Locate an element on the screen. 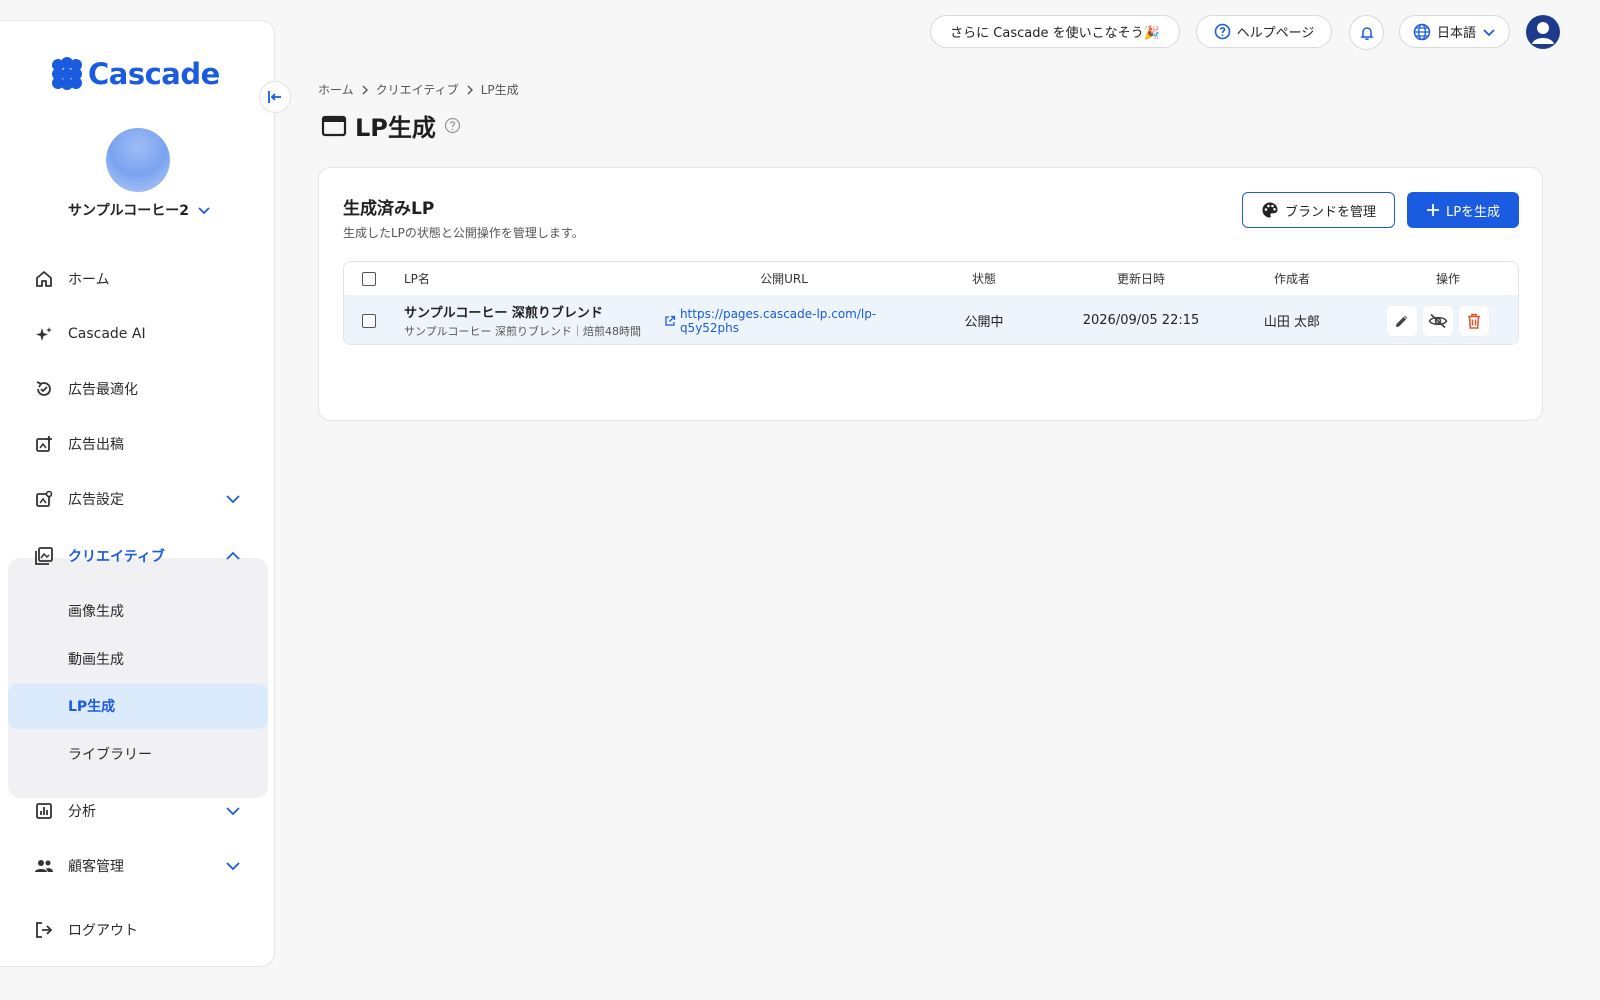 The width and height of the screenshot is (1600, 1000). sidebar-subitem-library: ライブラリー is located at coordinates (138, 754).